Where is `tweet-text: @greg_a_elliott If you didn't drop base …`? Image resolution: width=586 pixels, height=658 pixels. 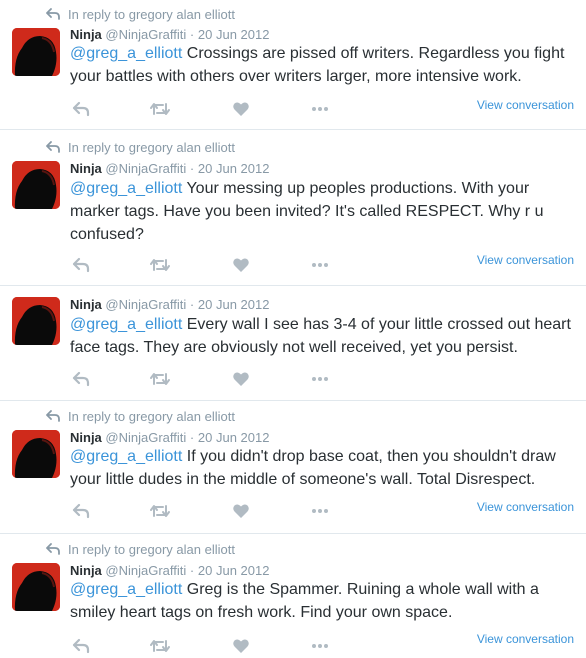 tweet-text: @greg_a_elliott If you didn't drop base … is located at coordinates (324, 468).